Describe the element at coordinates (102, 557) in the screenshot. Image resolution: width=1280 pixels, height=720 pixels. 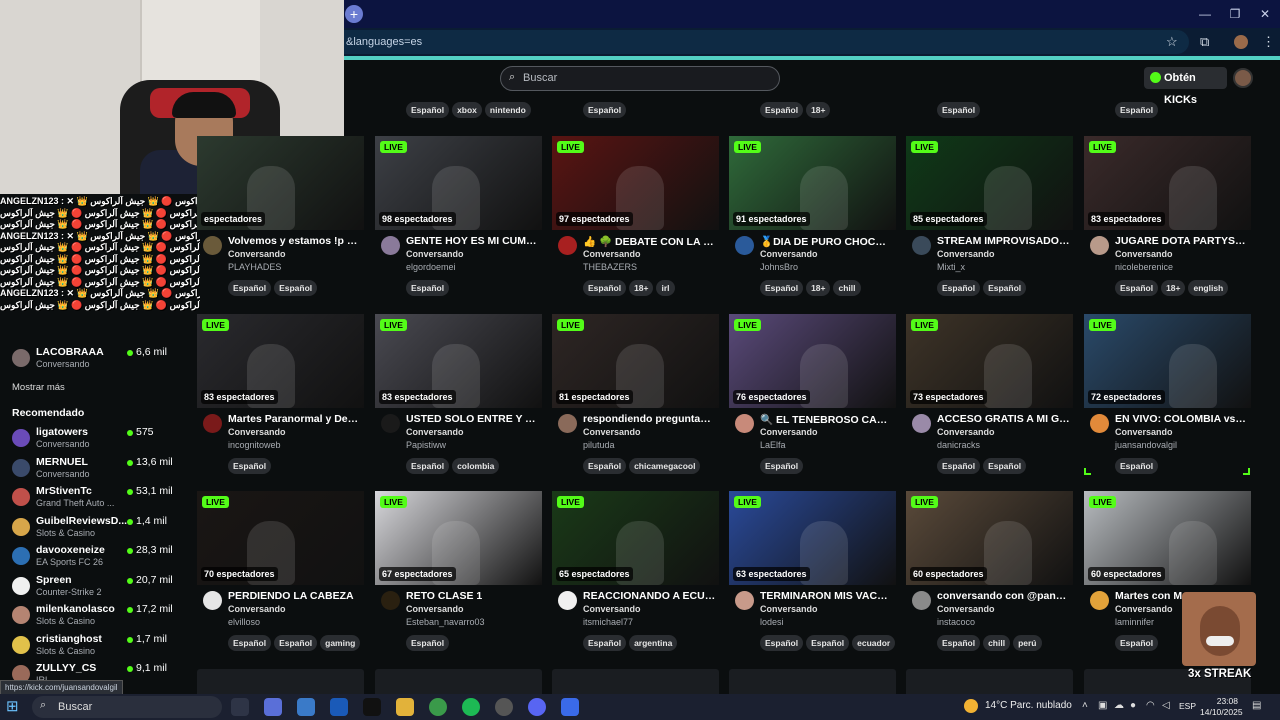
I see `sidebar-item-4: davooxeneize EA Sports FC 26 28,3 mil` at that location.